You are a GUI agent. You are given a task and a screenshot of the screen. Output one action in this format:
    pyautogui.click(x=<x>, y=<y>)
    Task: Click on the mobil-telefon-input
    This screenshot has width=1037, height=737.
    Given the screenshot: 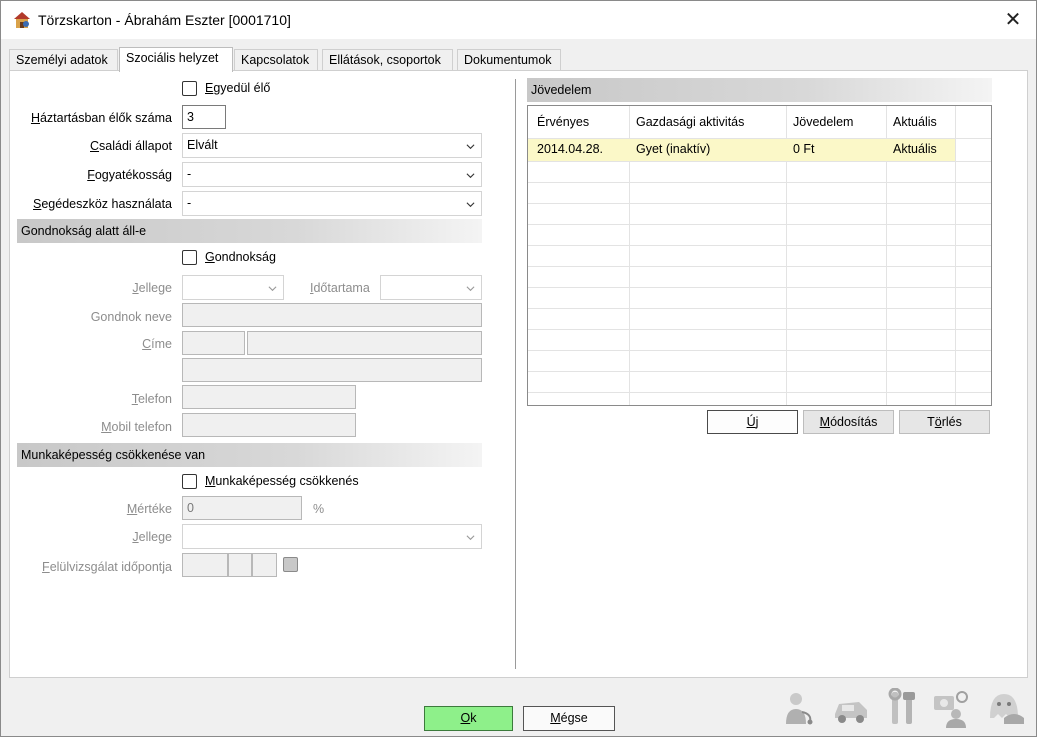 What is the action you would take?
    pyautogui.click(x=269, y=425)
    